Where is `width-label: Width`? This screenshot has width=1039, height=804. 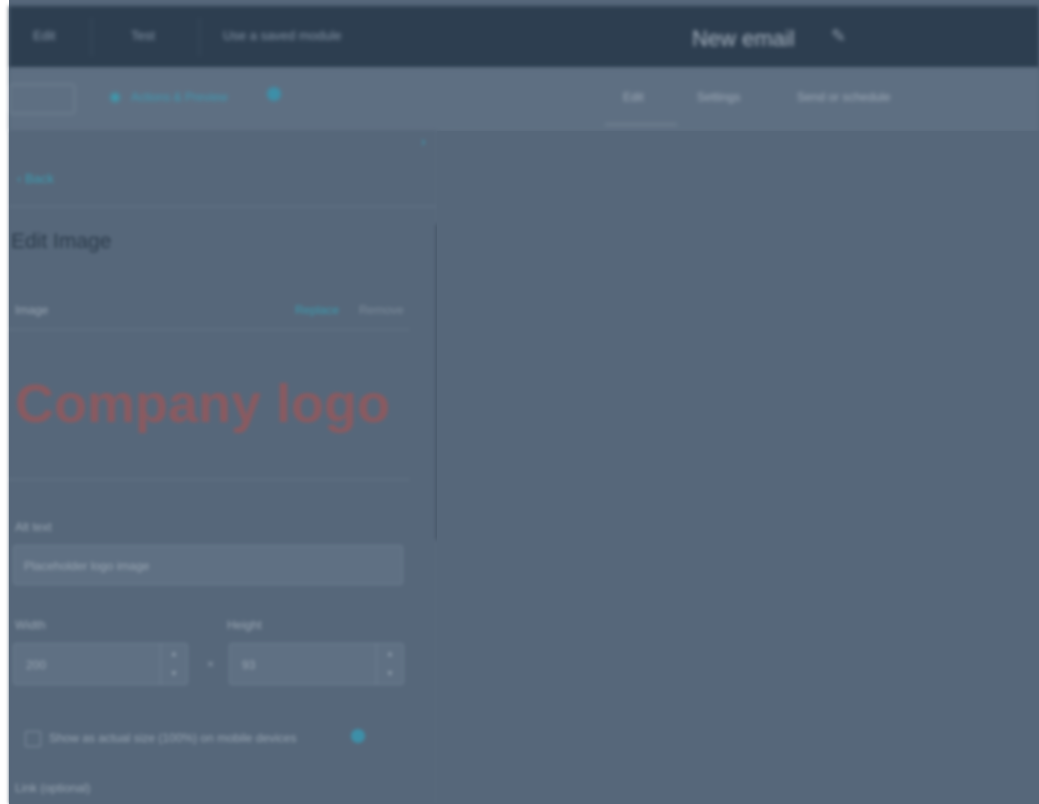
width-label: Width is located at coordinates (30, 625).